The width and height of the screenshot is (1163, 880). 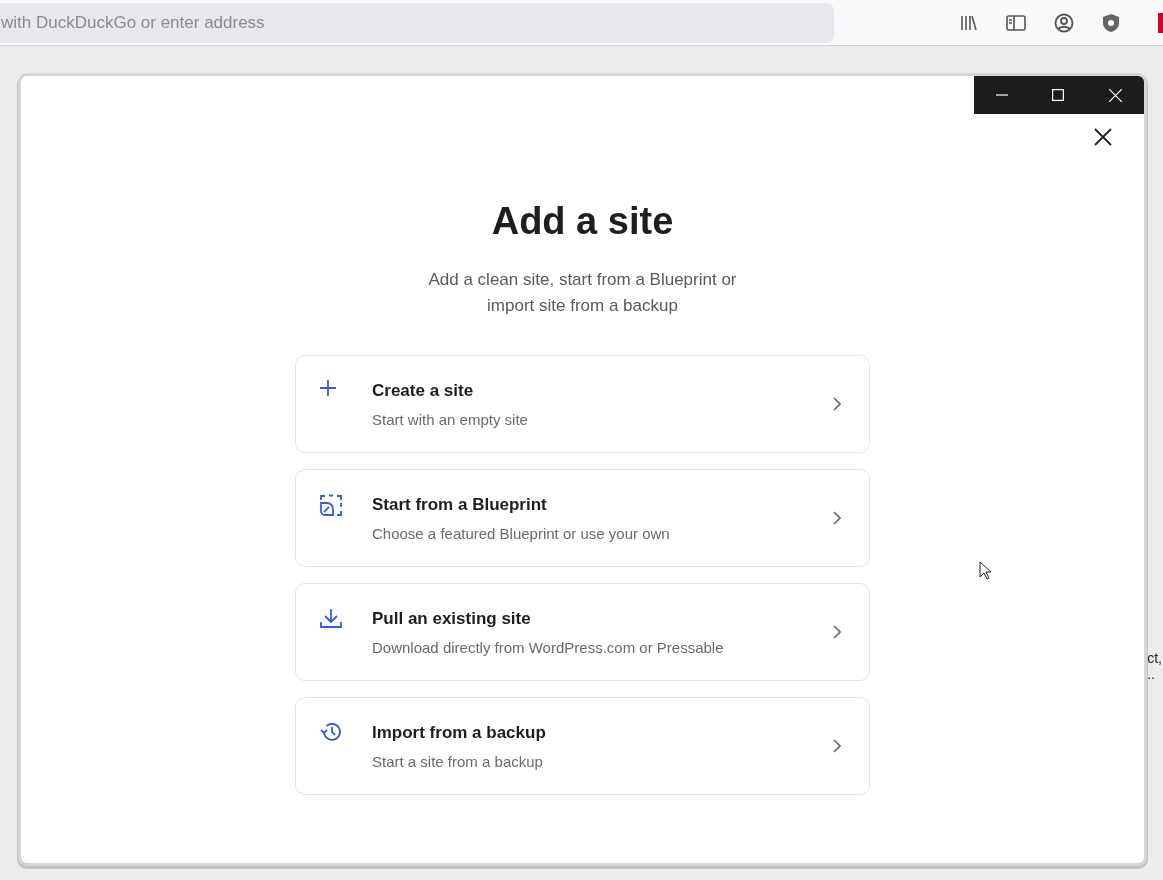 What do you see at coordinates (331, 505) in the screenshot?
I see `dashed-square-icon` at bounding box center [331, 505].